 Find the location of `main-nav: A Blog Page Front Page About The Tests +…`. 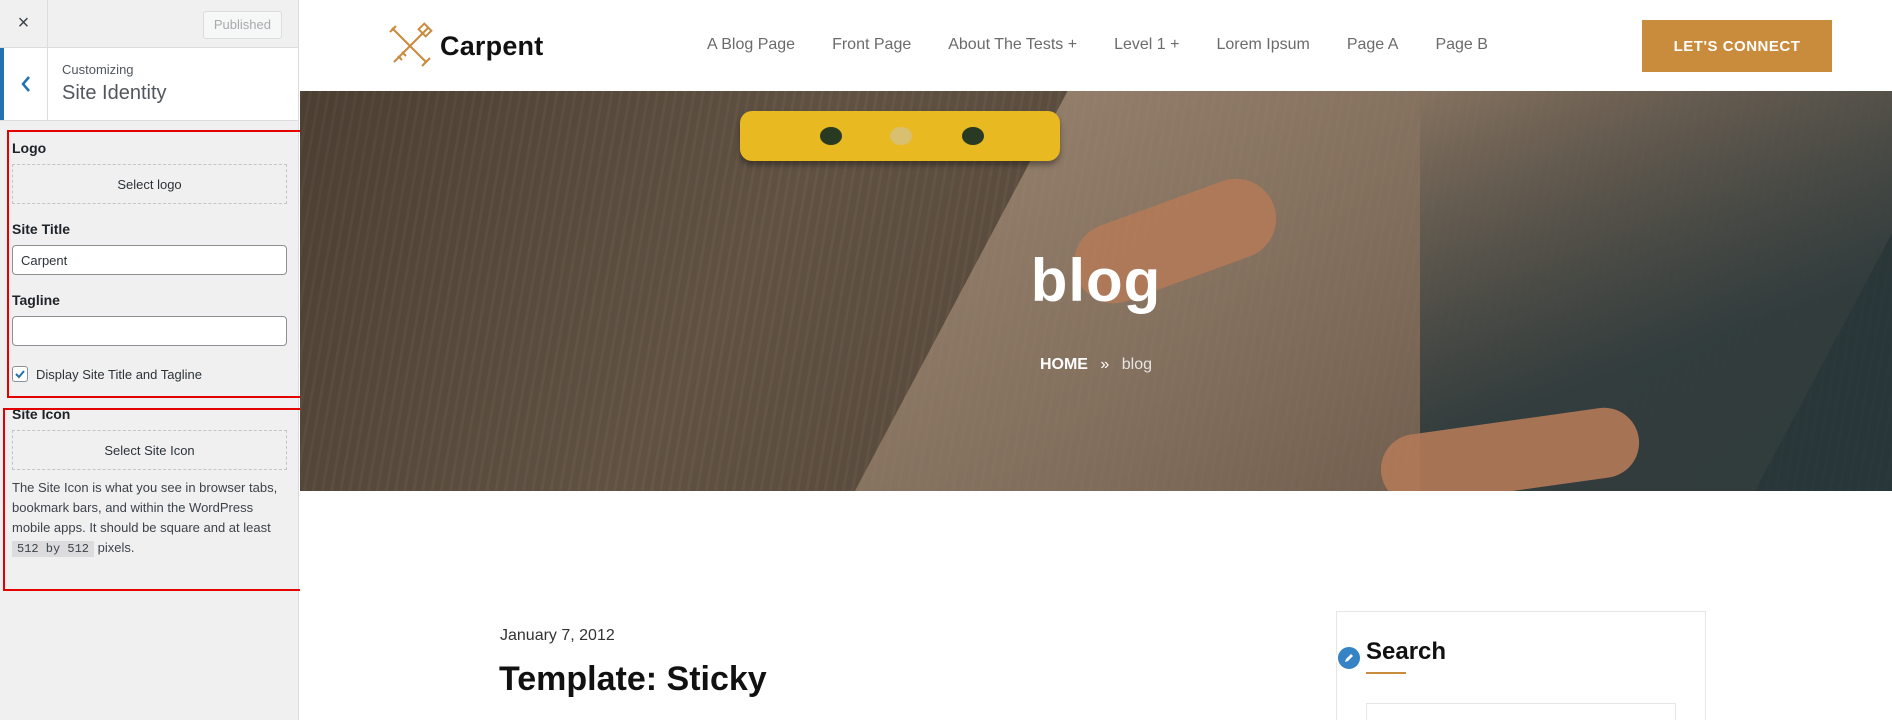

main-nav: A Blog Page Front Page About The Tests +… is located at coordinates (1116, 45).